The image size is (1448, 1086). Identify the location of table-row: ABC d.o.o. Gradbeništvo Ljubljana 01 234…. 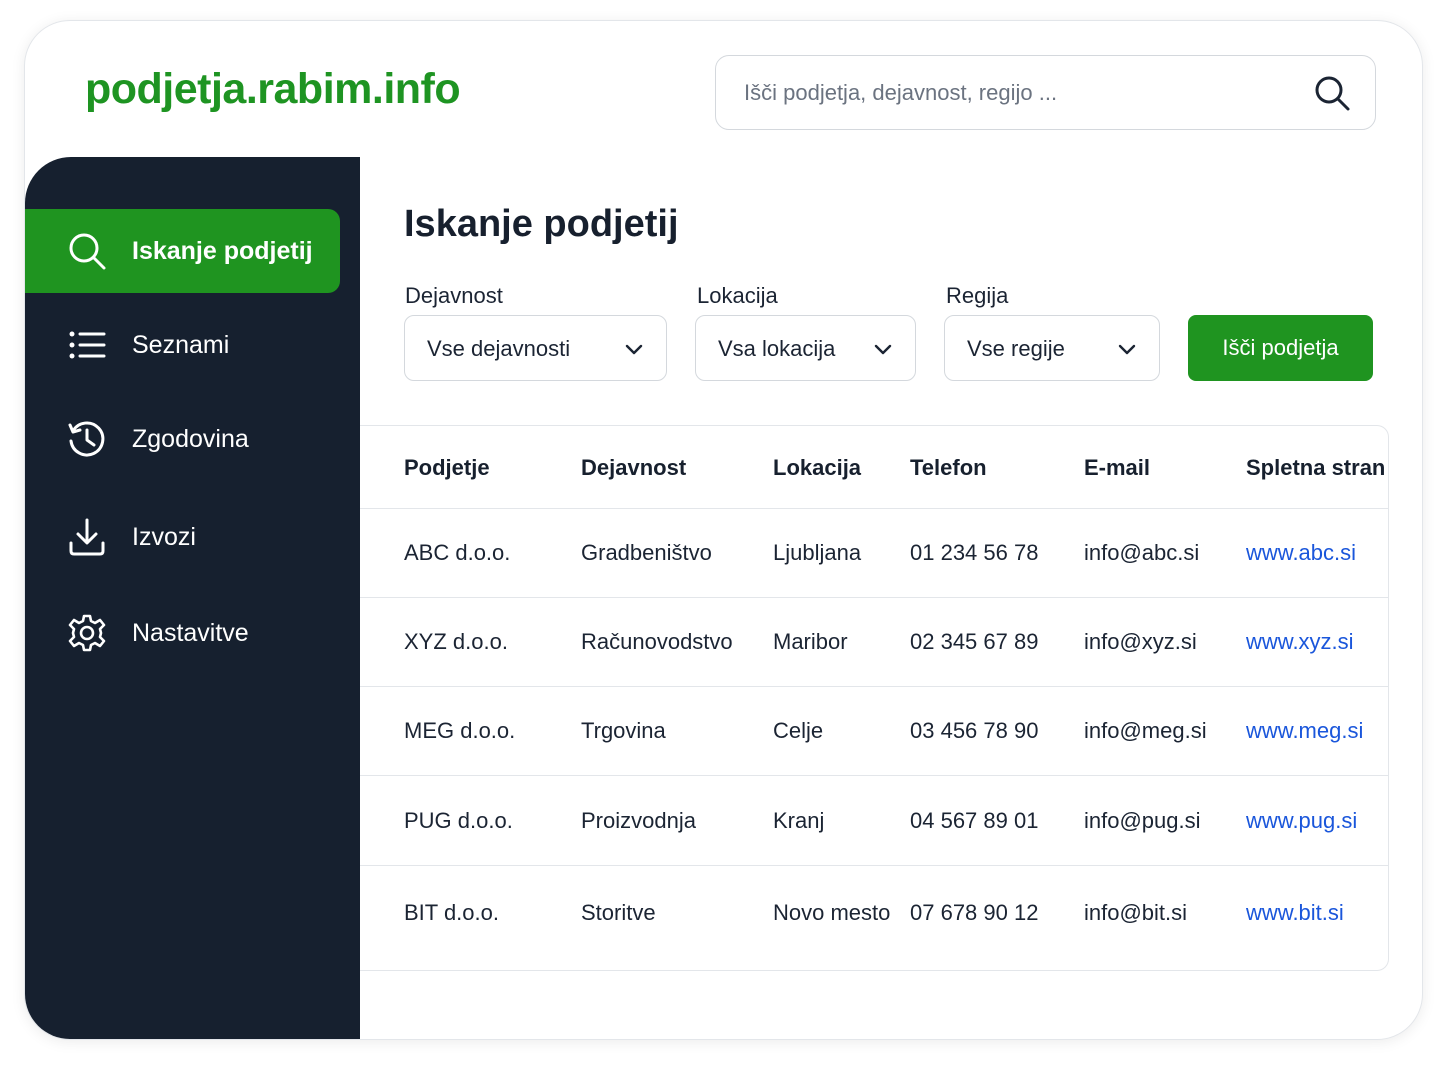
(874, 553).